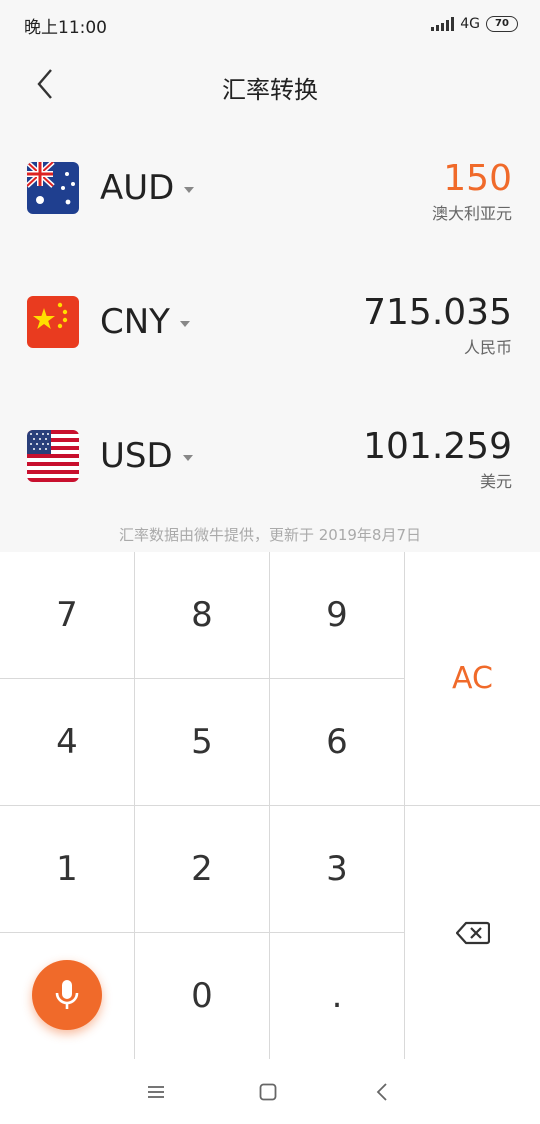  Describe the element at coordinates (470, 24) in the screenshot. I see `network-type: 4G` at that location.